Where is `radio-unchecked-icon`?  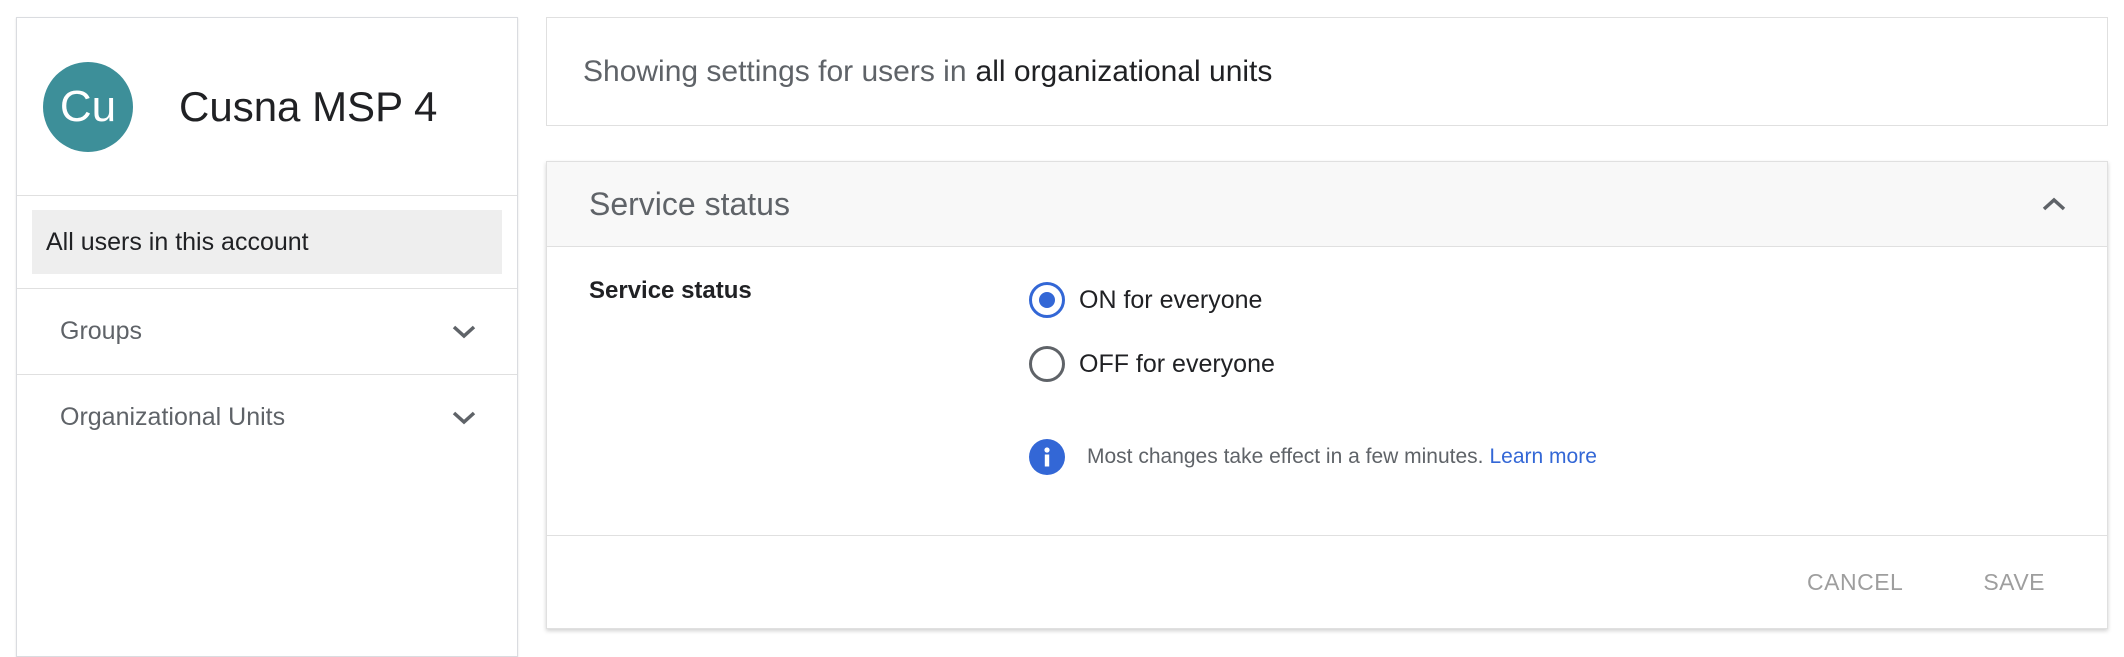
radio-unchecked-icon is located at coordinates (1047, 364).